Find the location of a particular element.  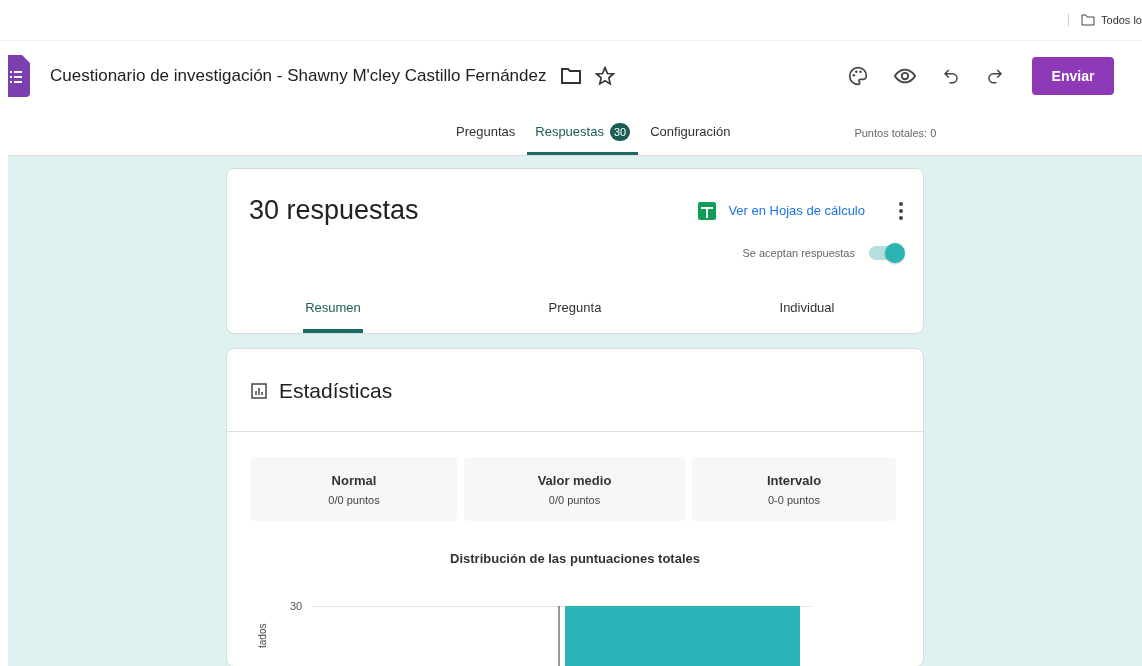

view-tab: Individual is located at coordinates (807, 312).